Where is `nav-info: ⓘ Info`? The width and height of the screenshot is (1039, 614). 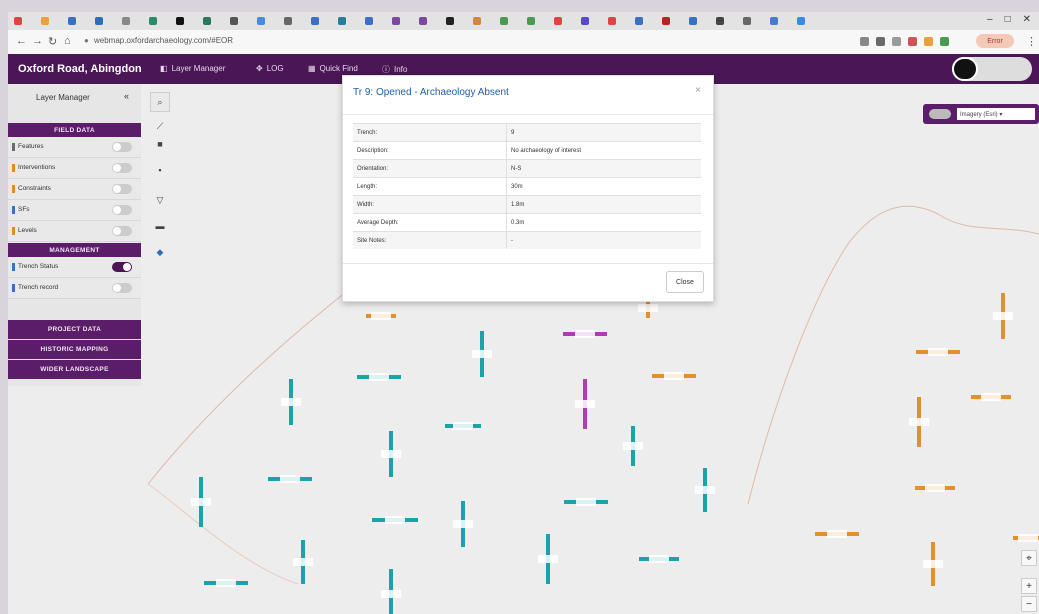
nav-info: ⓘ Info is located at coordinates (394, 69).